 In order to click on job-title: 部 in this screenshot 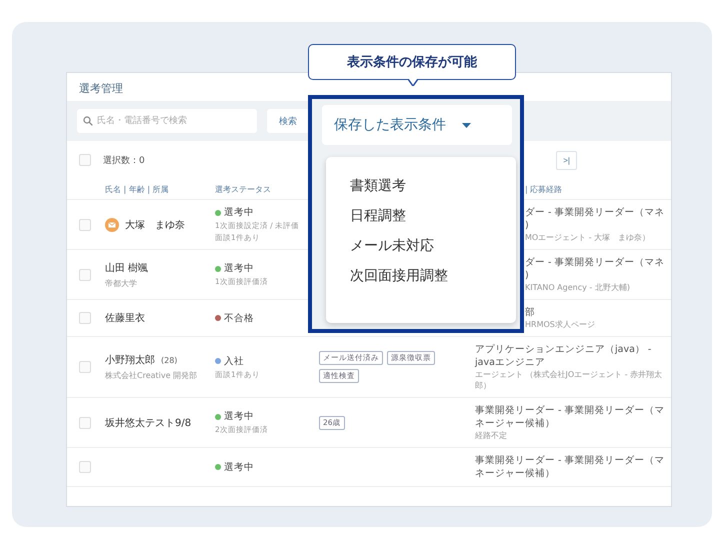, I will do `click(530, 312)`.